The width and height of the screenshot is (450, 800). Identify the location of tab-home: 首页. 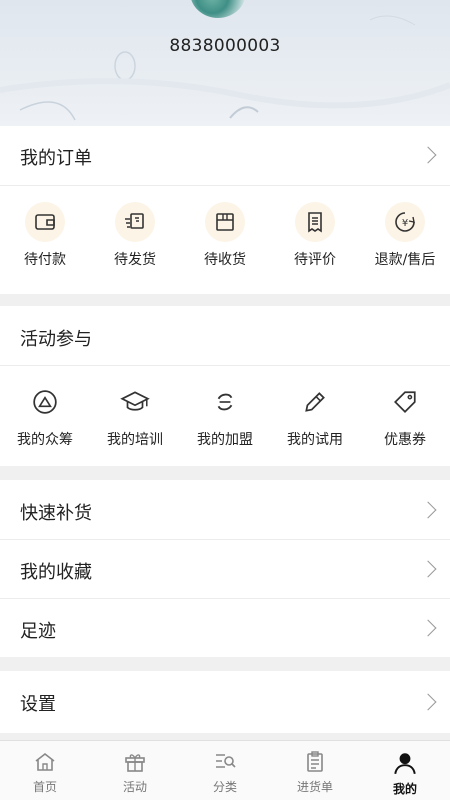
(45, 770).